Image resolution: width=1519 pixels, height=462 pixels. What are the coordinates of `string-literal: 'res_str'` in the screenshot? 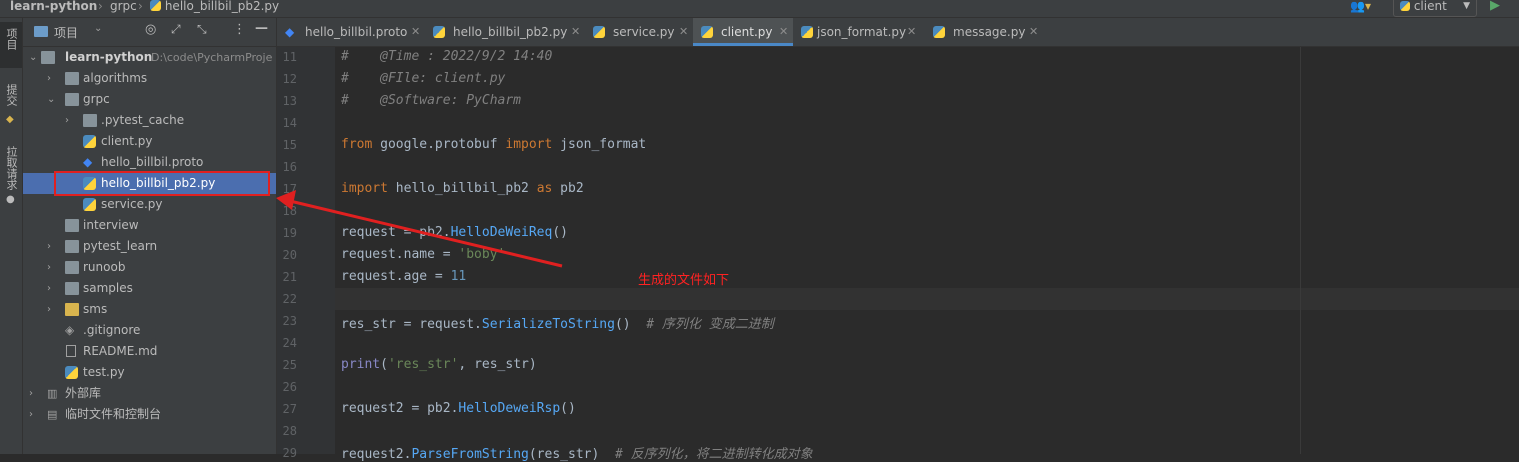 It's located at (423, 364).